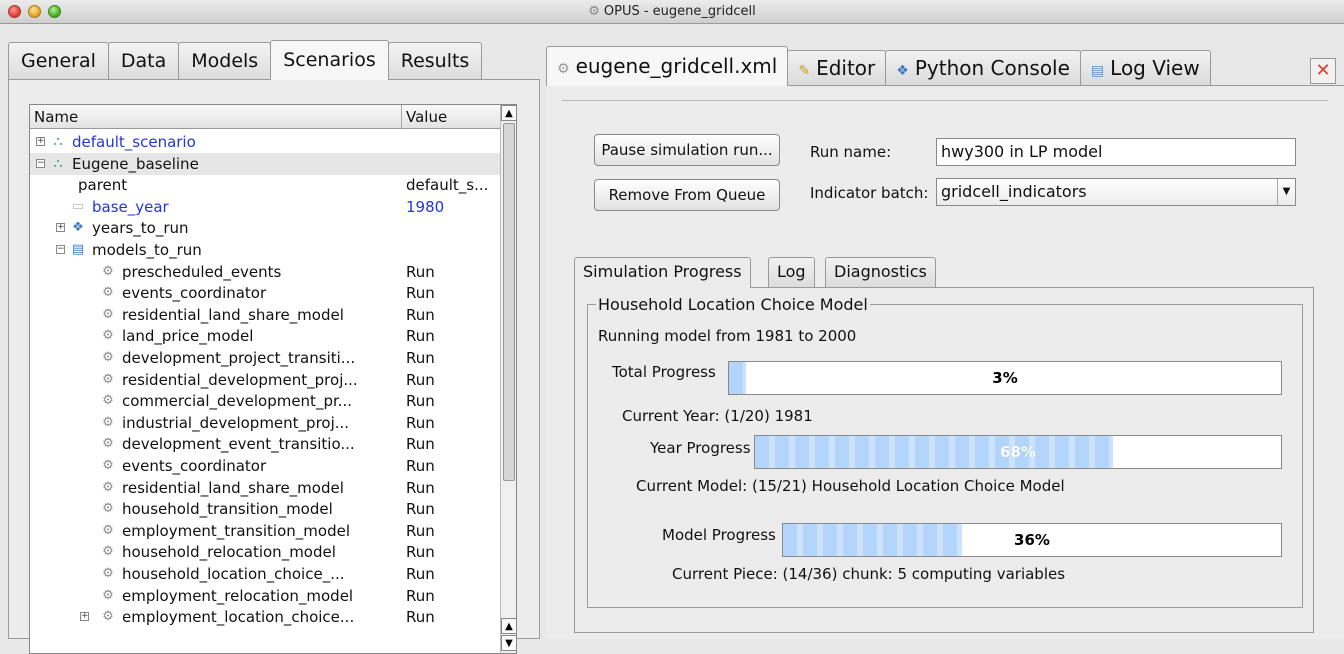  What do you see at coordinates (273, 250) in the screenshot?
I see `tree-row: − ▤ models_to_run` at bounding box center [273, 250].